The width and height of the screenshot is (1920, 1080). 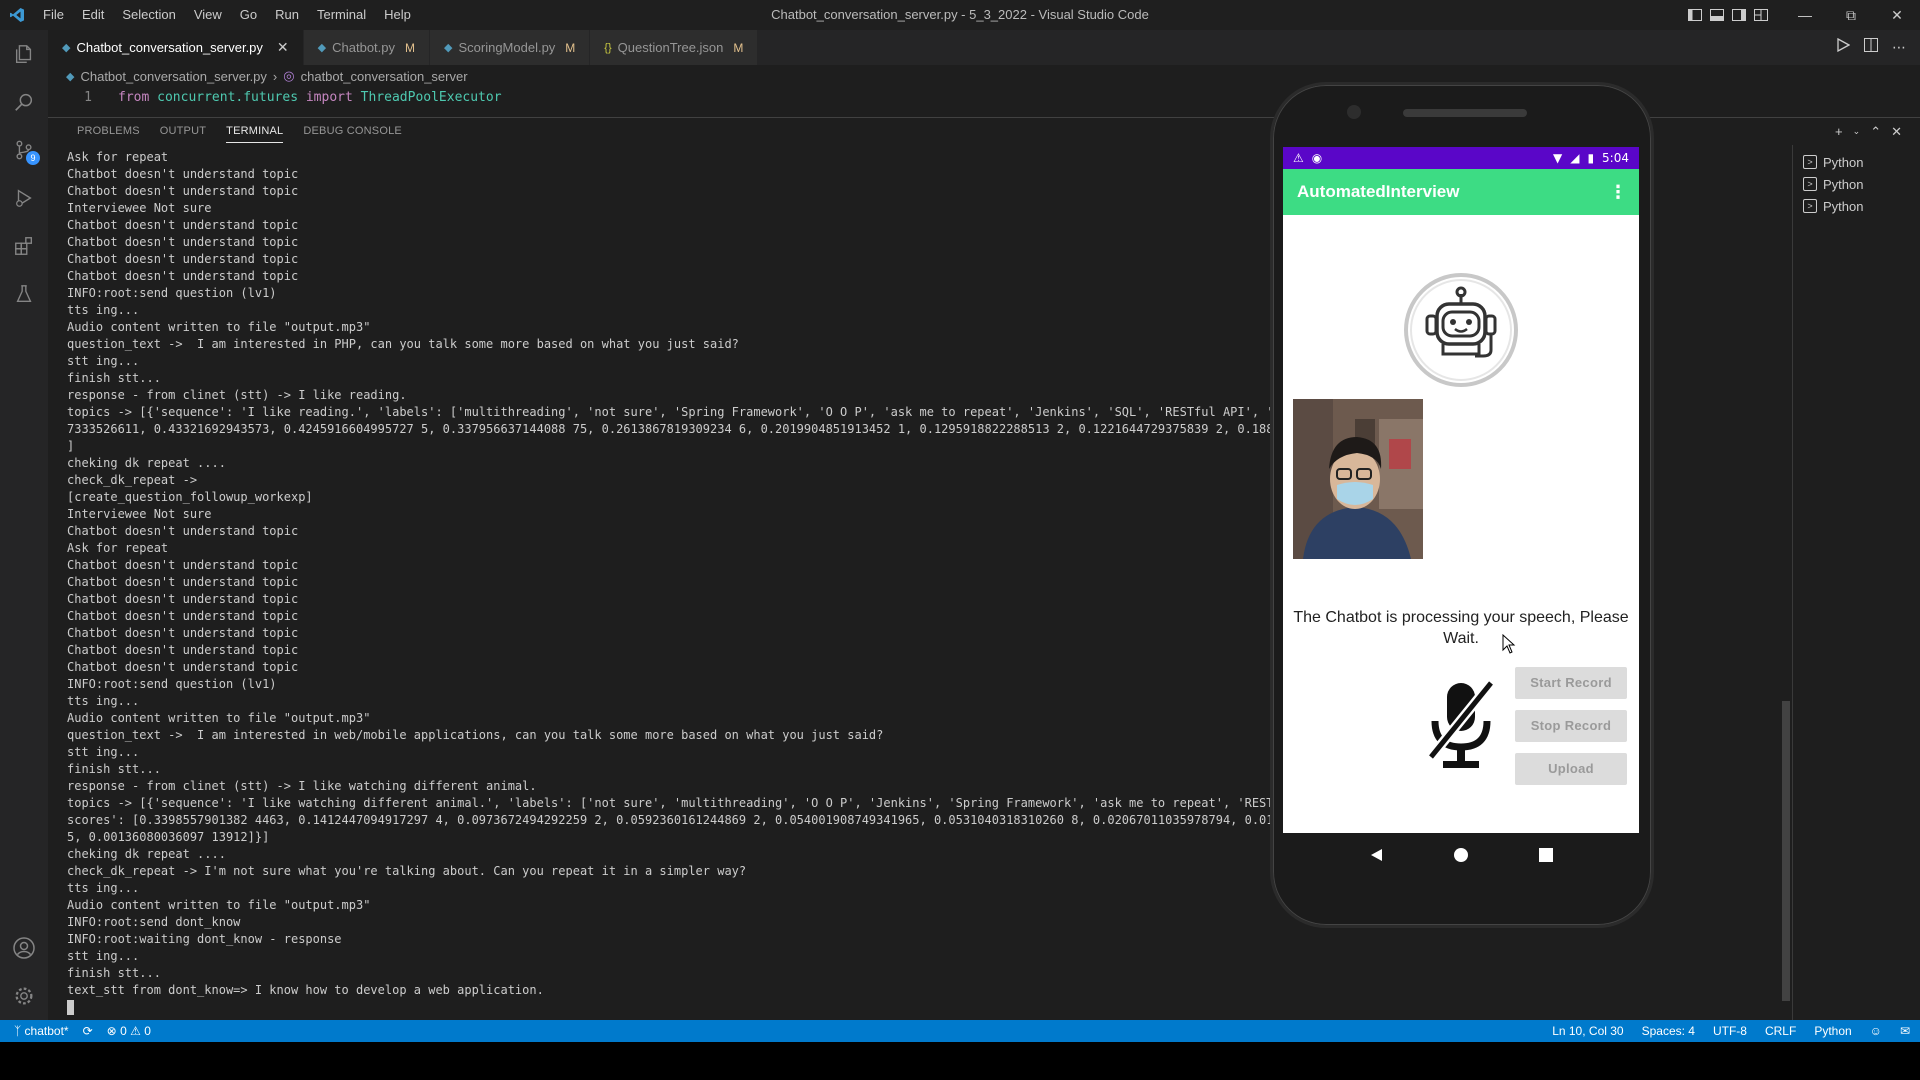 What do you see at coordinates (24, 996) in the screenshot?
I see `manage-gear-icon` at bounding box center [24, 996].